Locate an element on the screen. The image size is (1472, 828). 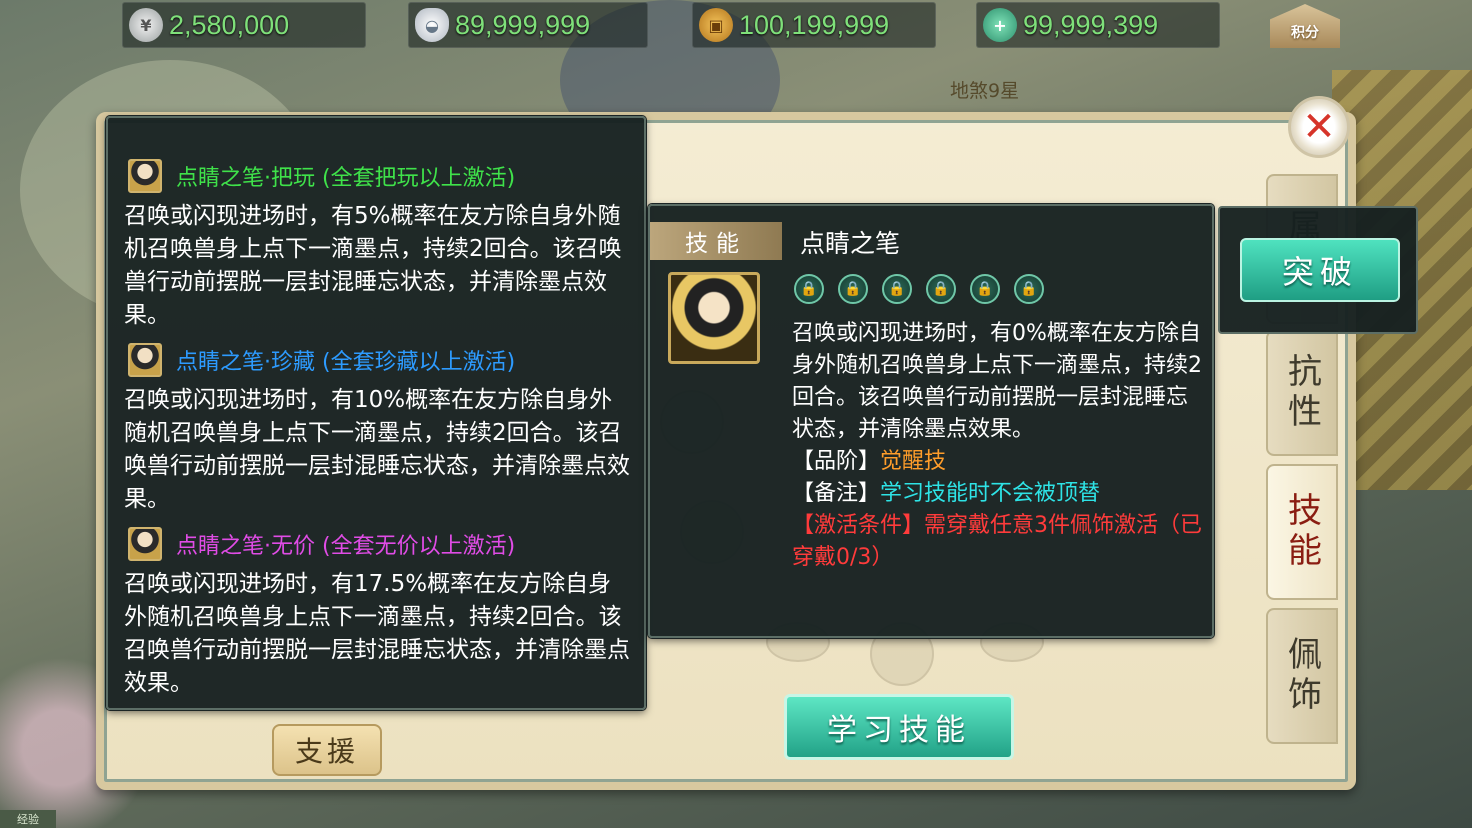
currency-ingot-value: 89,999,999 is located at coordinates (523, 24).